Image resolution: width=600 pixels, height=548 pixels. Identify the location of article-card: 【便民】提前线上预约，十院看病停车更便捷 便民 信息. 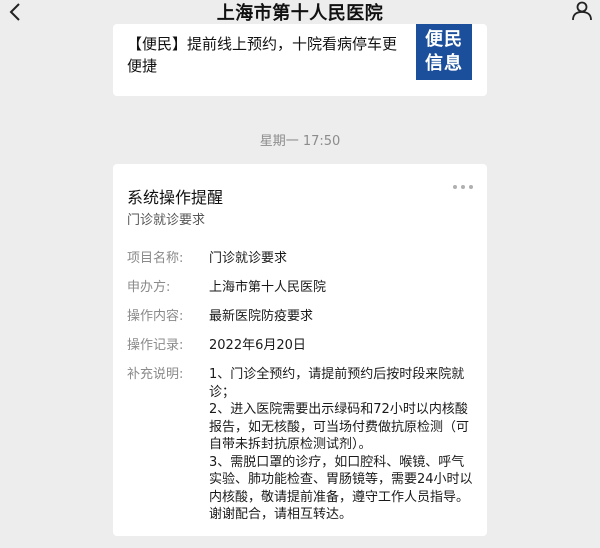
(300, 60).